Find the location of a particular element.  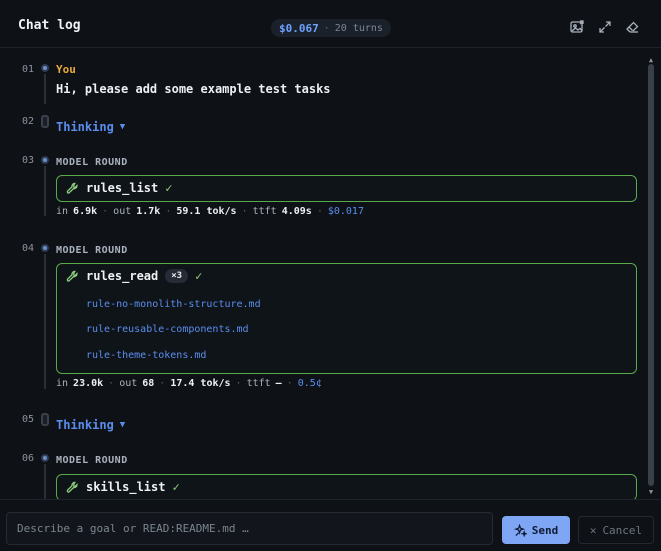

row-number: 06 is located at coordinates (28, 458).